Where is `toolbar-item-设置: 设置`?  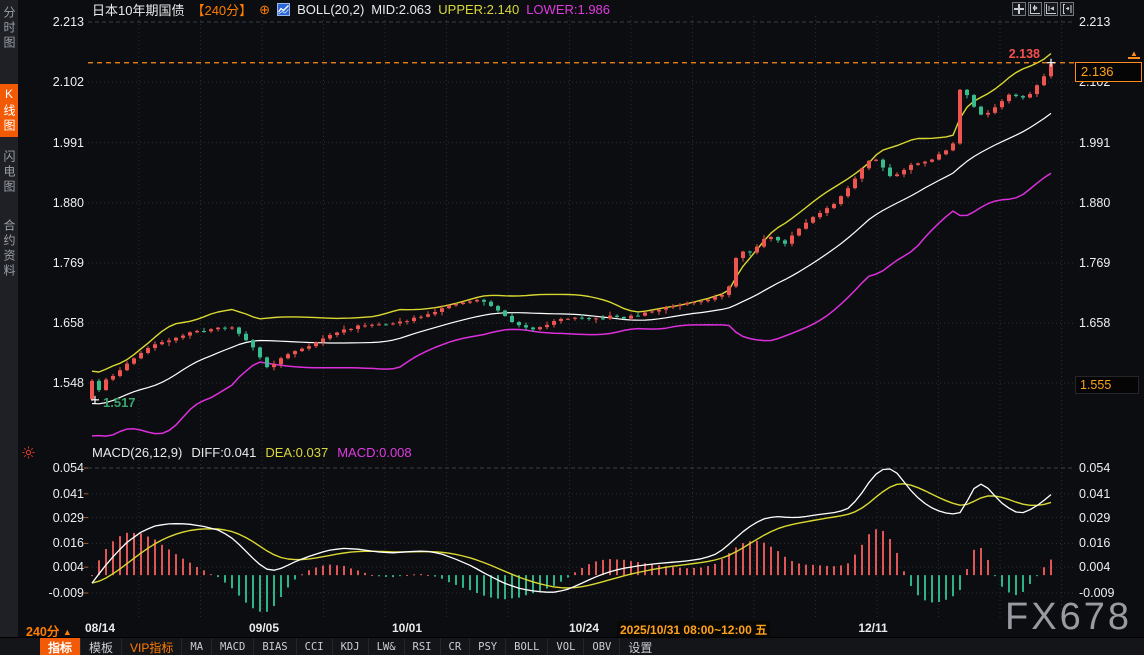 toolbar-item-设置: 设置 is located at coordinates (639, 646).